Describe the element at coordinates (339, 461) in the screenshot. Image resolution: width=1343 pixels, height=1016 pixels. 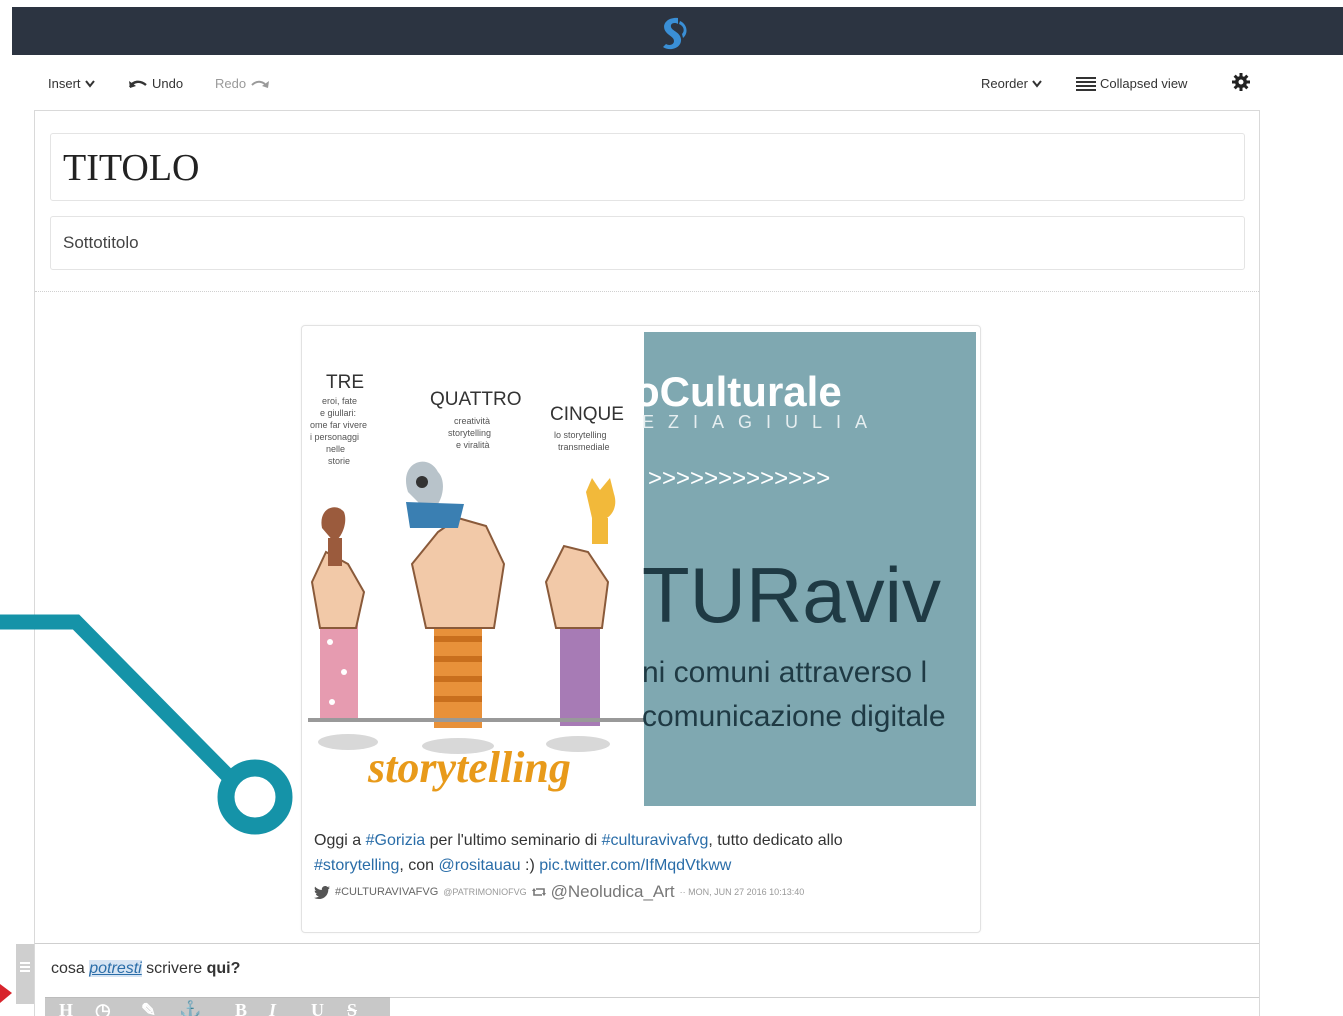
I see `svg-text: storie` at that location.